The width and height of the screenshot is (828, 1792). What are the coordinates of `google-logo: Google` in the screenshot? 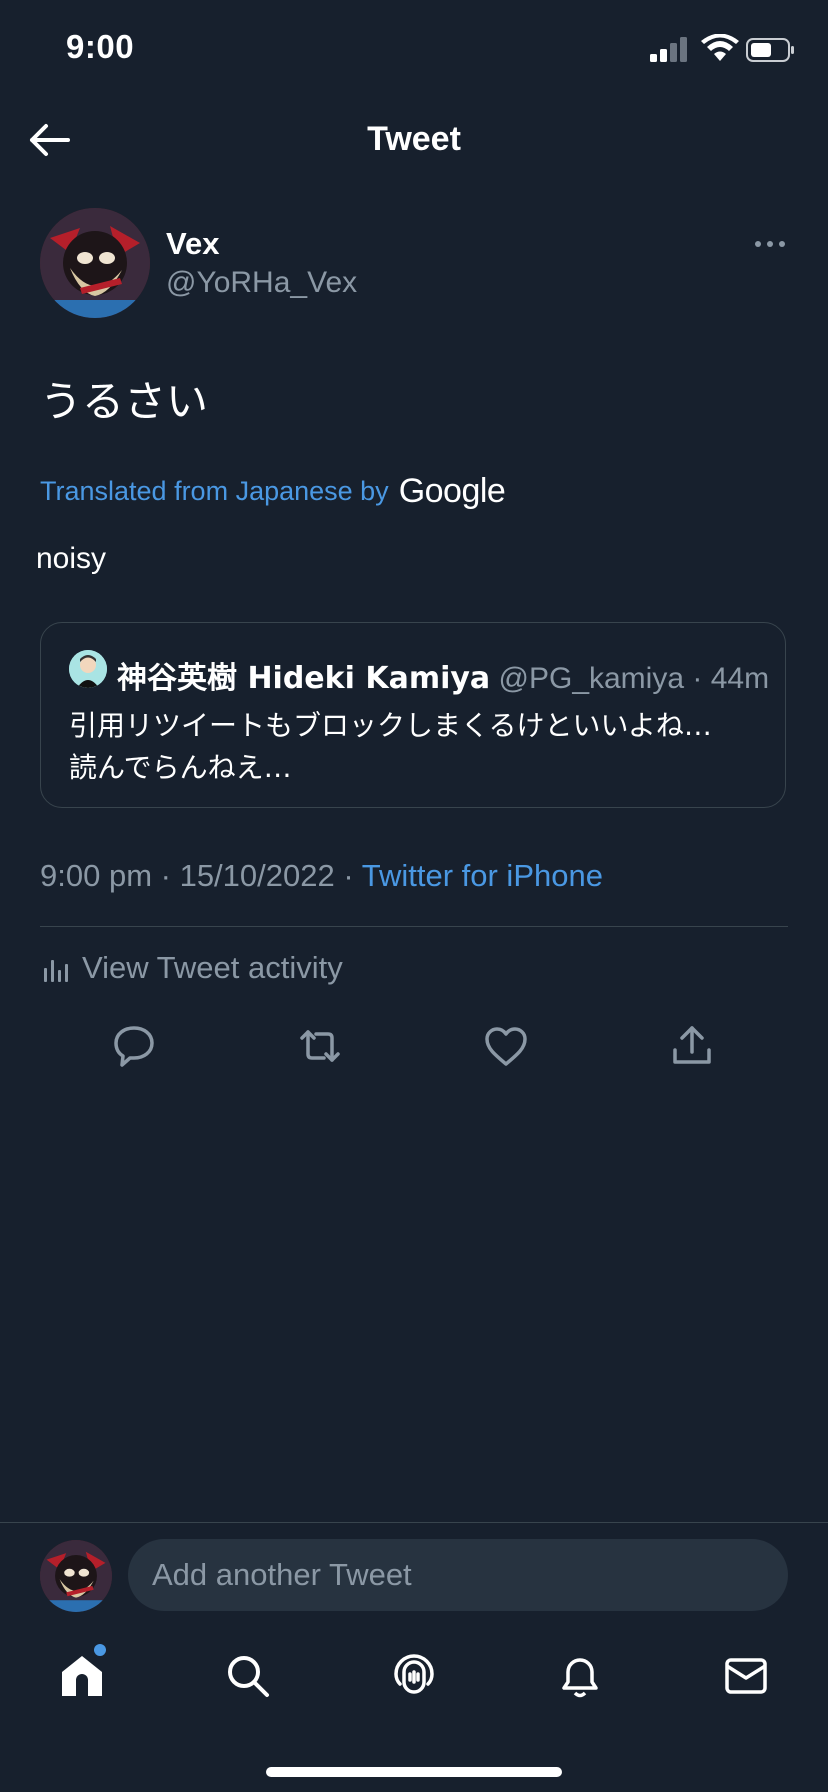 It's located at (452, 491).